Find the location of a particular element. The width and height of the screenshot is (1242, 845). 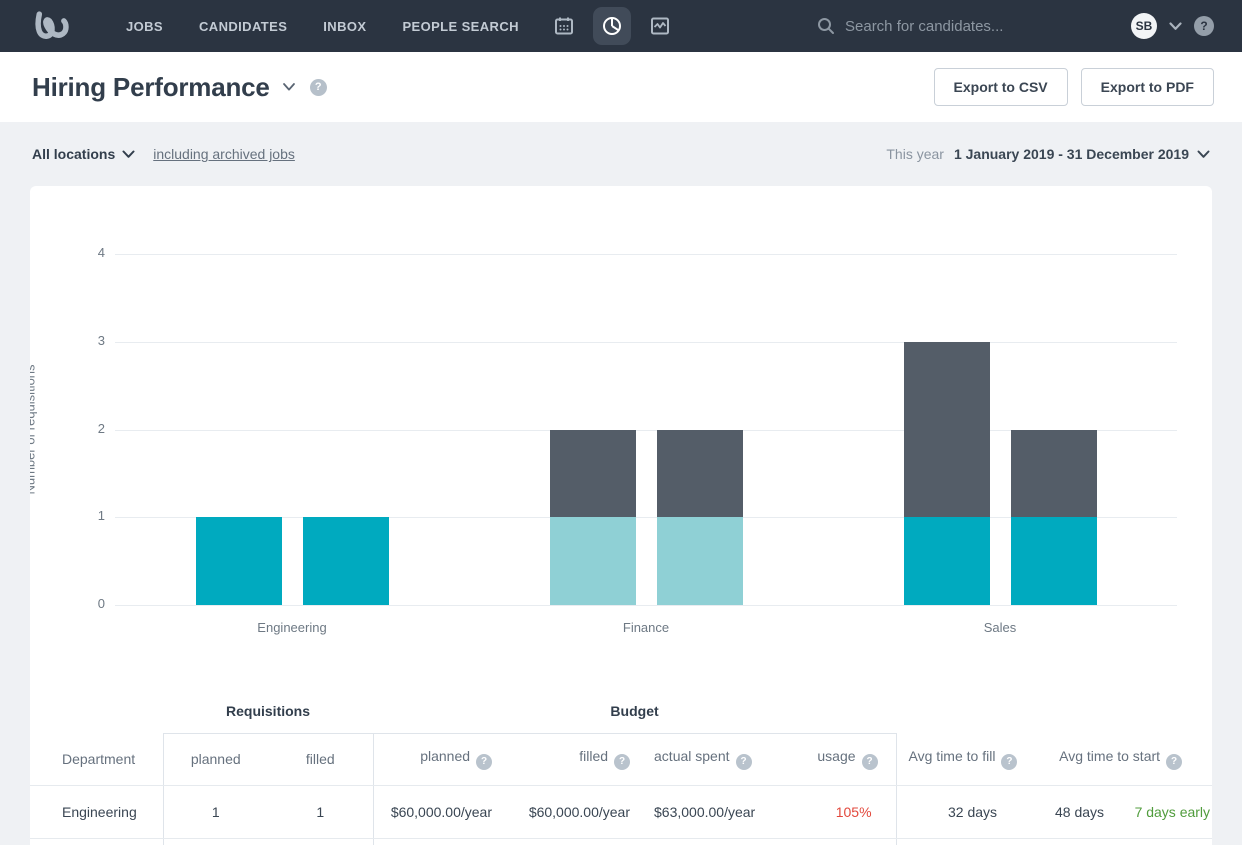

col-header-usage: usage? is located at coordinates (830, 759).